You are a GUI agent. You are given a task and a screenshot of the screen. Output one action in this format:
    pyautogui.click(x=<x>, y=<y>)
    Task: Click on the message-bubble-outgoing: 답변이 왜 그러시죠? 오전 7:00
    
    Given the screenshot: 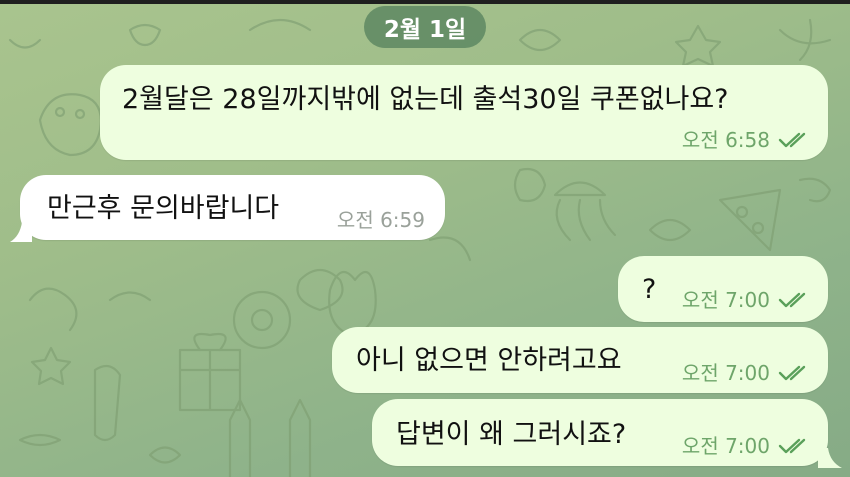 What is the action you would take?
    pyautogui.click(x=600, y=432)
    